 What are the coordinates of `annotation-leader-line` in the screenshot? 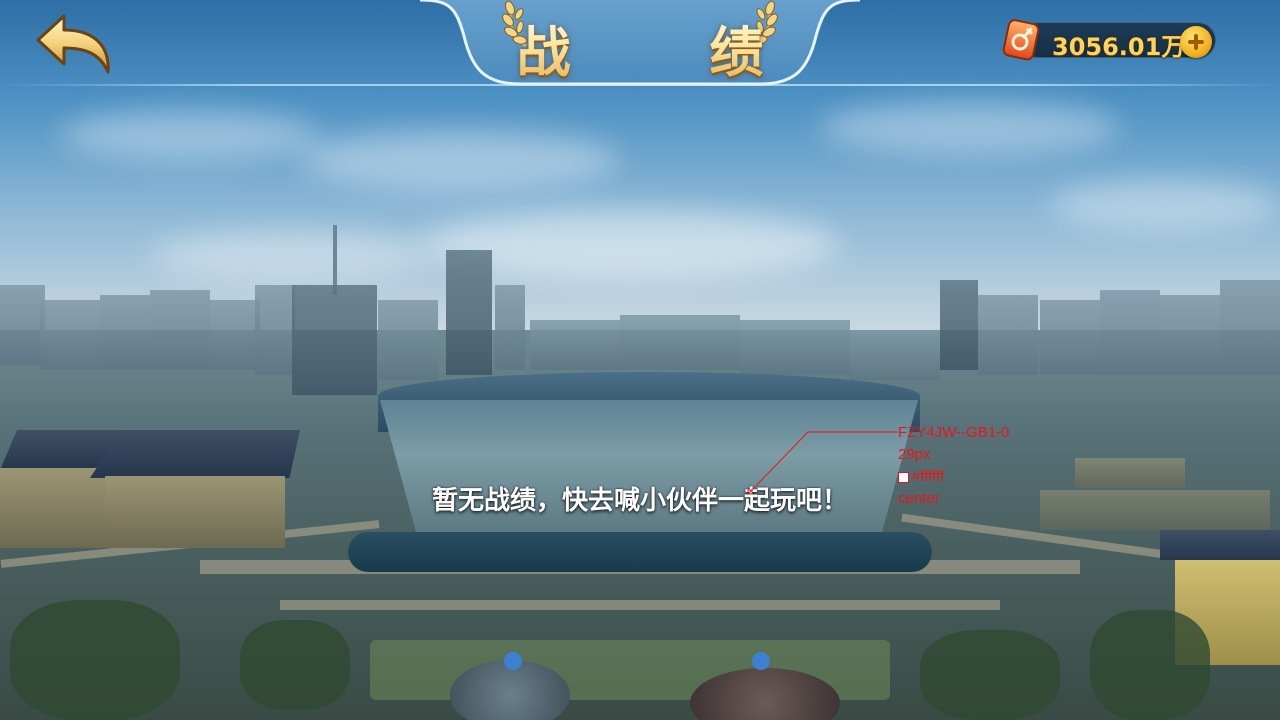 It's located at (822, 463).